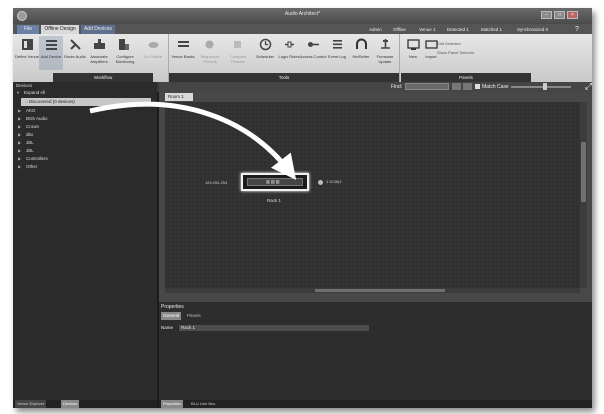 The height and width of the screenshot is (414, 604). Describe the element at coordinates (98, 29) in the screenshot. I see `tab-add-devices: Add Devices` at that location.